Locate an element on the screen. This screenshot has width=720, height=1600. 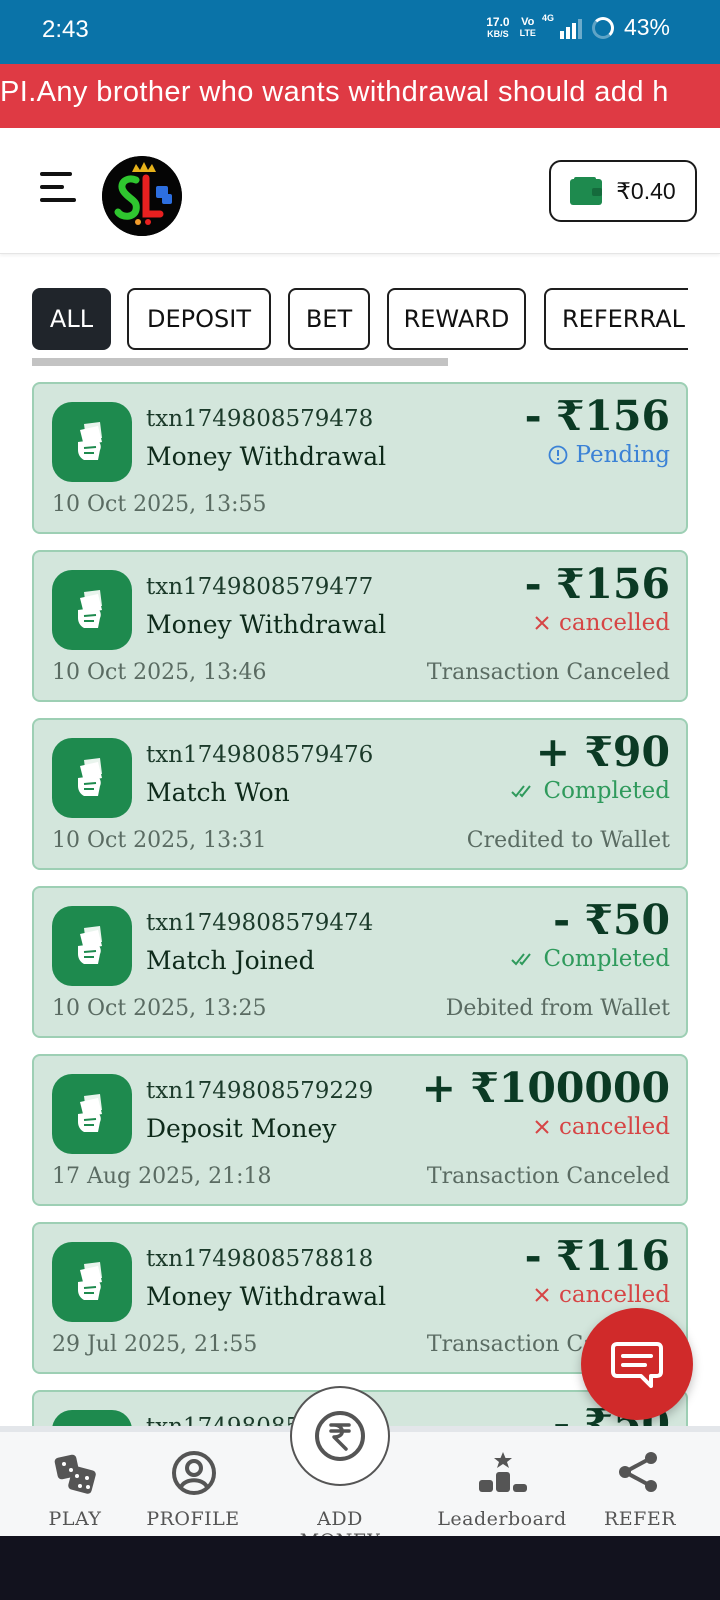
chat-button is located at coordinates (637, 1364).